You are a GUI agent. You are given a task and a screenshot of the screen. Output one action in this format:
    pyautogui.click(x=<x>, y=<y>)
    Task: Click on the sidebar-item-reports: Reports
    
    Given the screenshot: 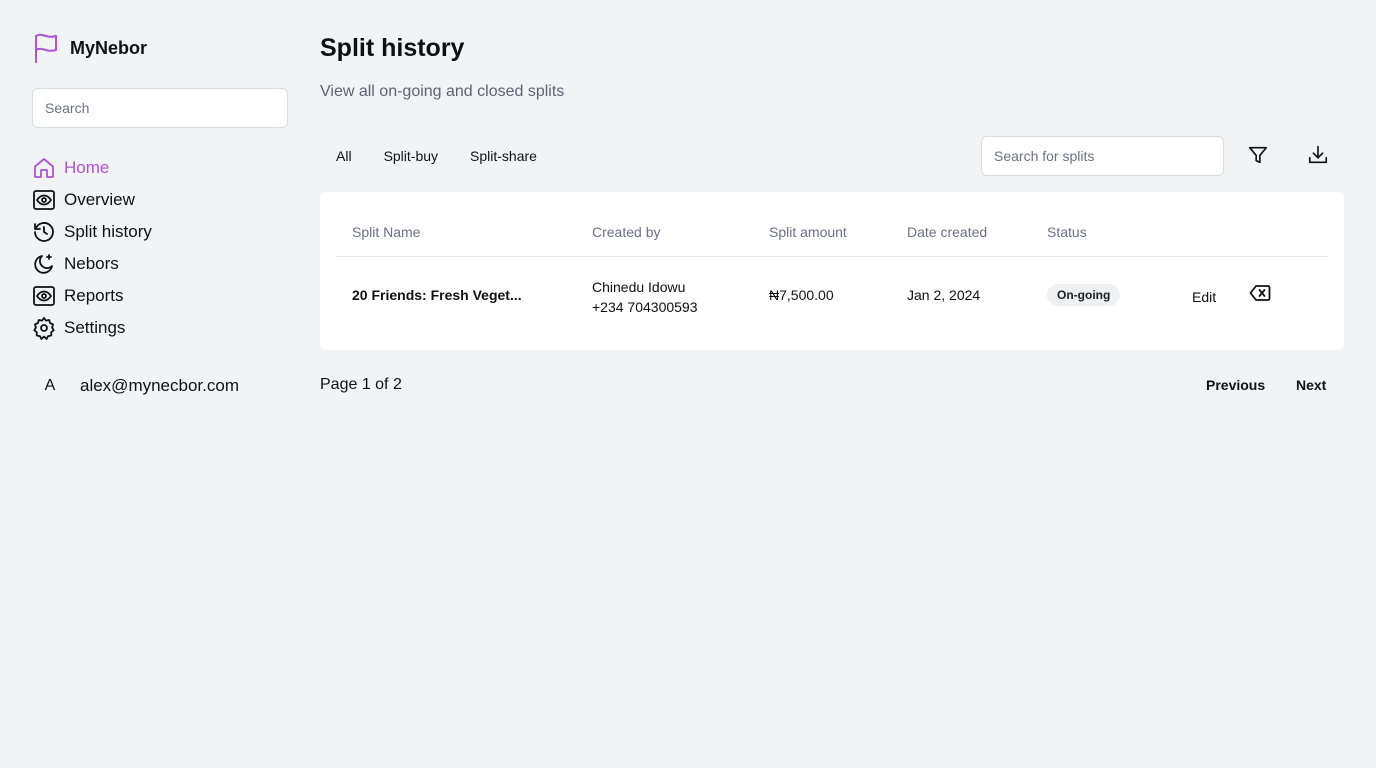 What is the action you would take?
    pyautogui.click(x=160, y=296)
    